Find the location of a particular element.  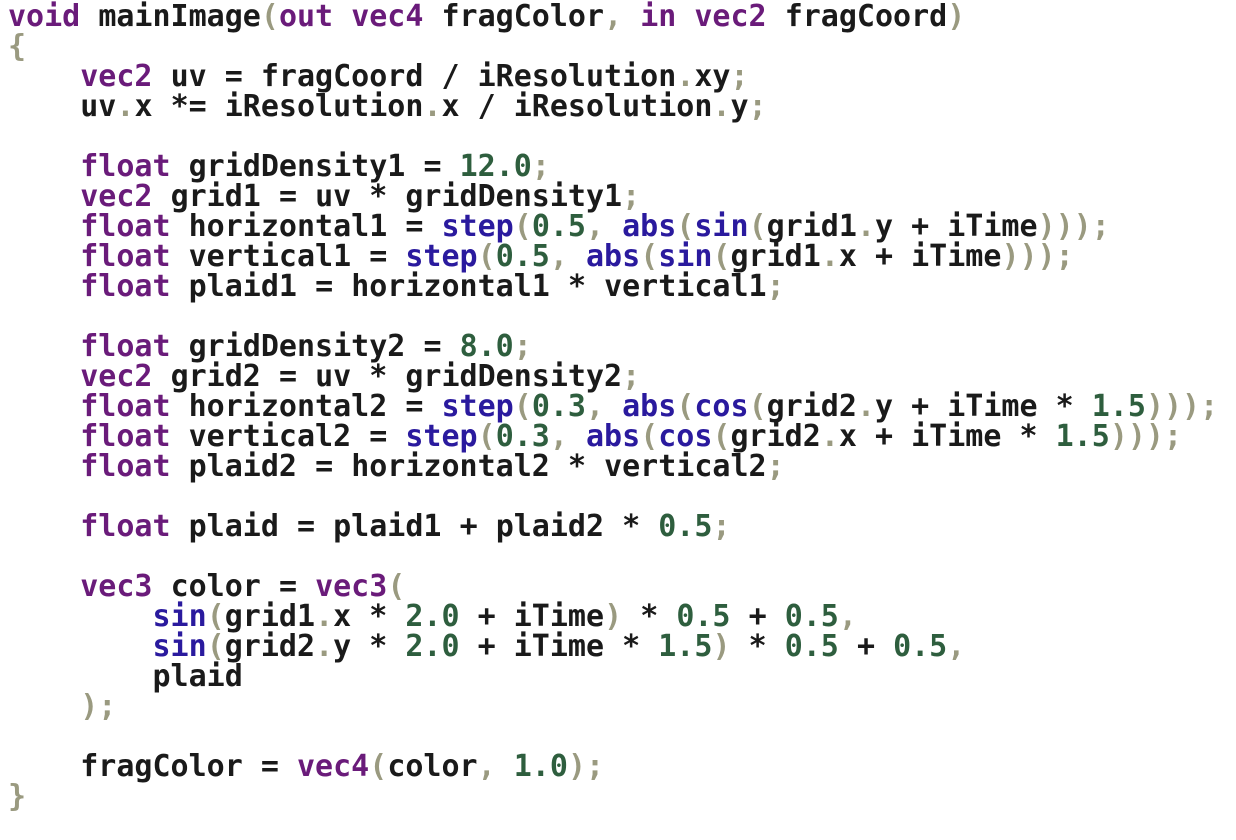

code-line: { is located at coordinates (613, 47).